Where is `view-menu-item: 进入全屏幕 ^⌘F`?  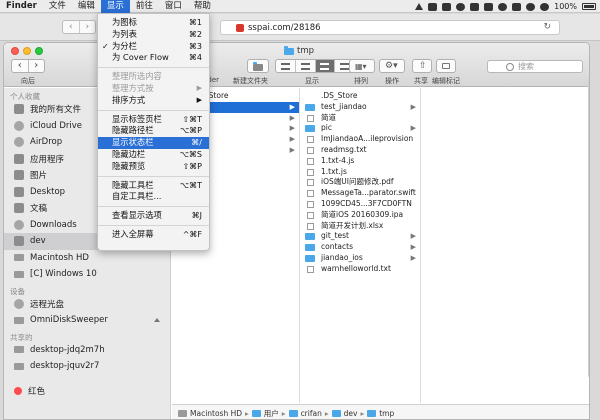
view-menu-item: 进入全屏幕 ^⌘F is located at coordinates (153, 235).